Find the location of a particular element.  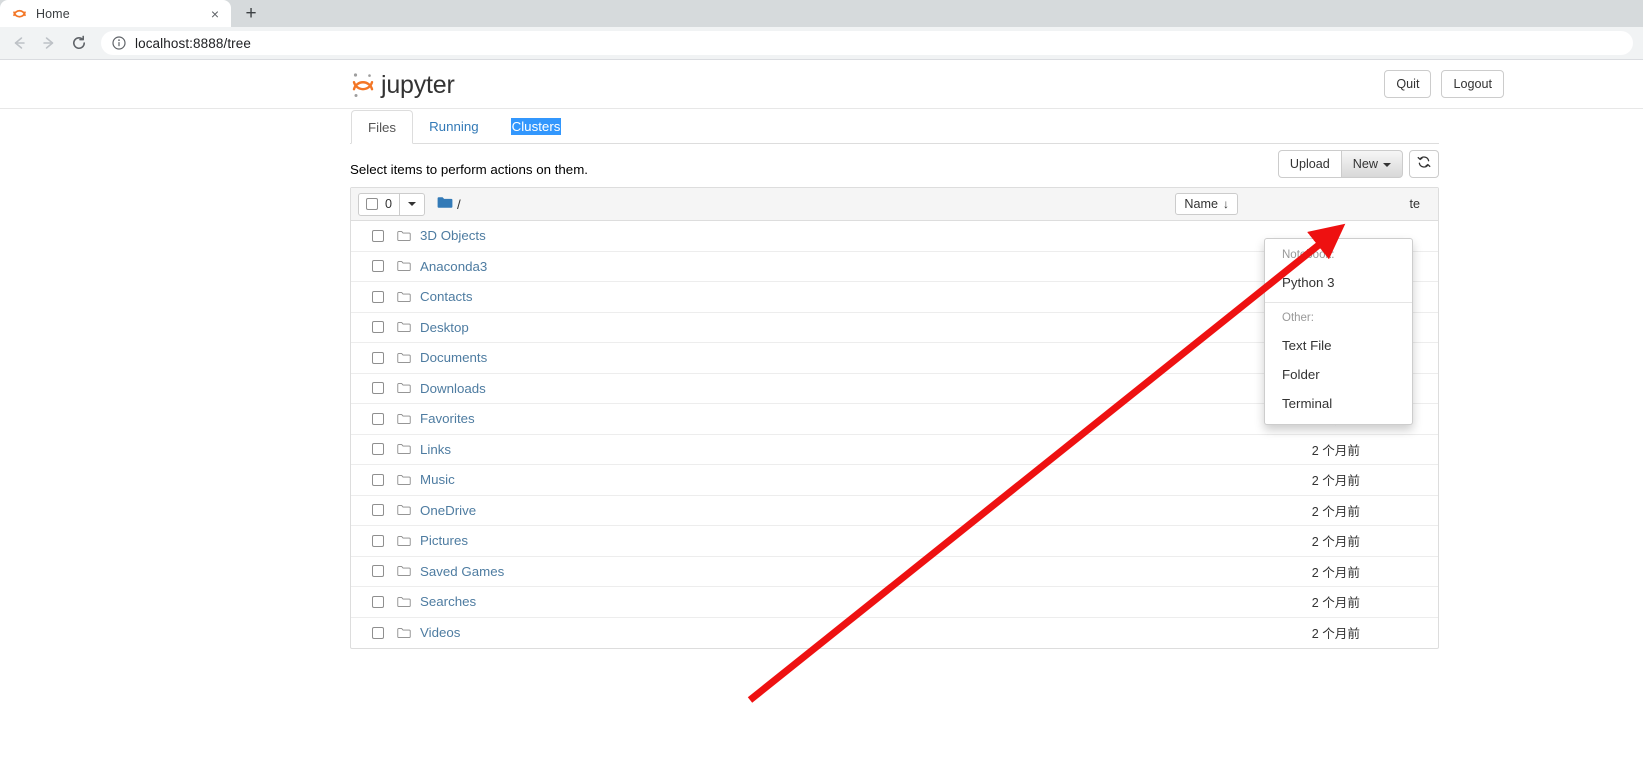

header-buttons: Quit Logout is located at coordinates (1444, 84).